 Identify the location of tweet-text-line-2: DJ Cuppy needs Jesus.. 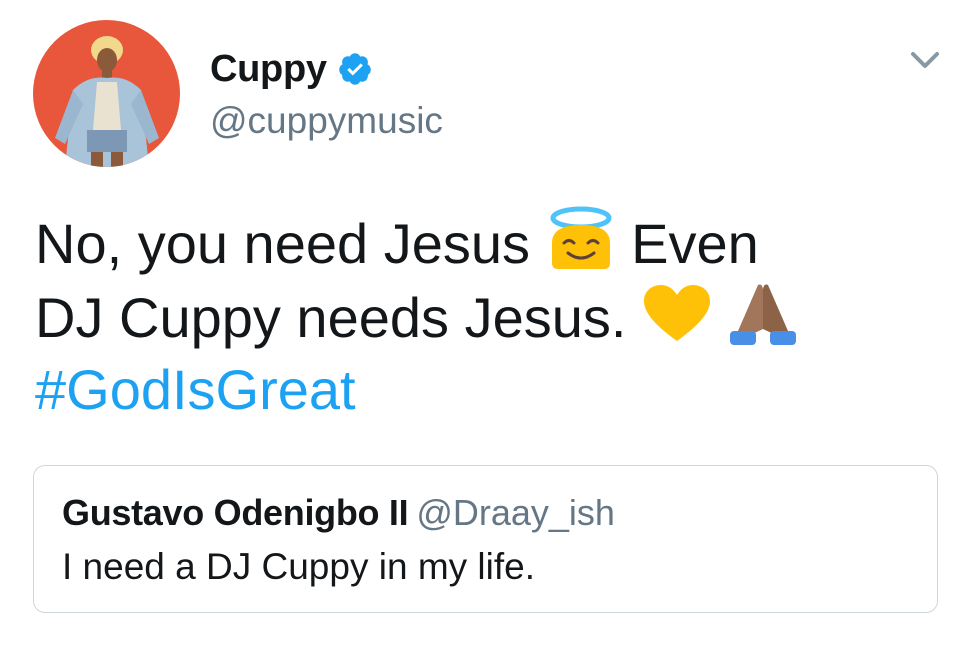
(435, 316).